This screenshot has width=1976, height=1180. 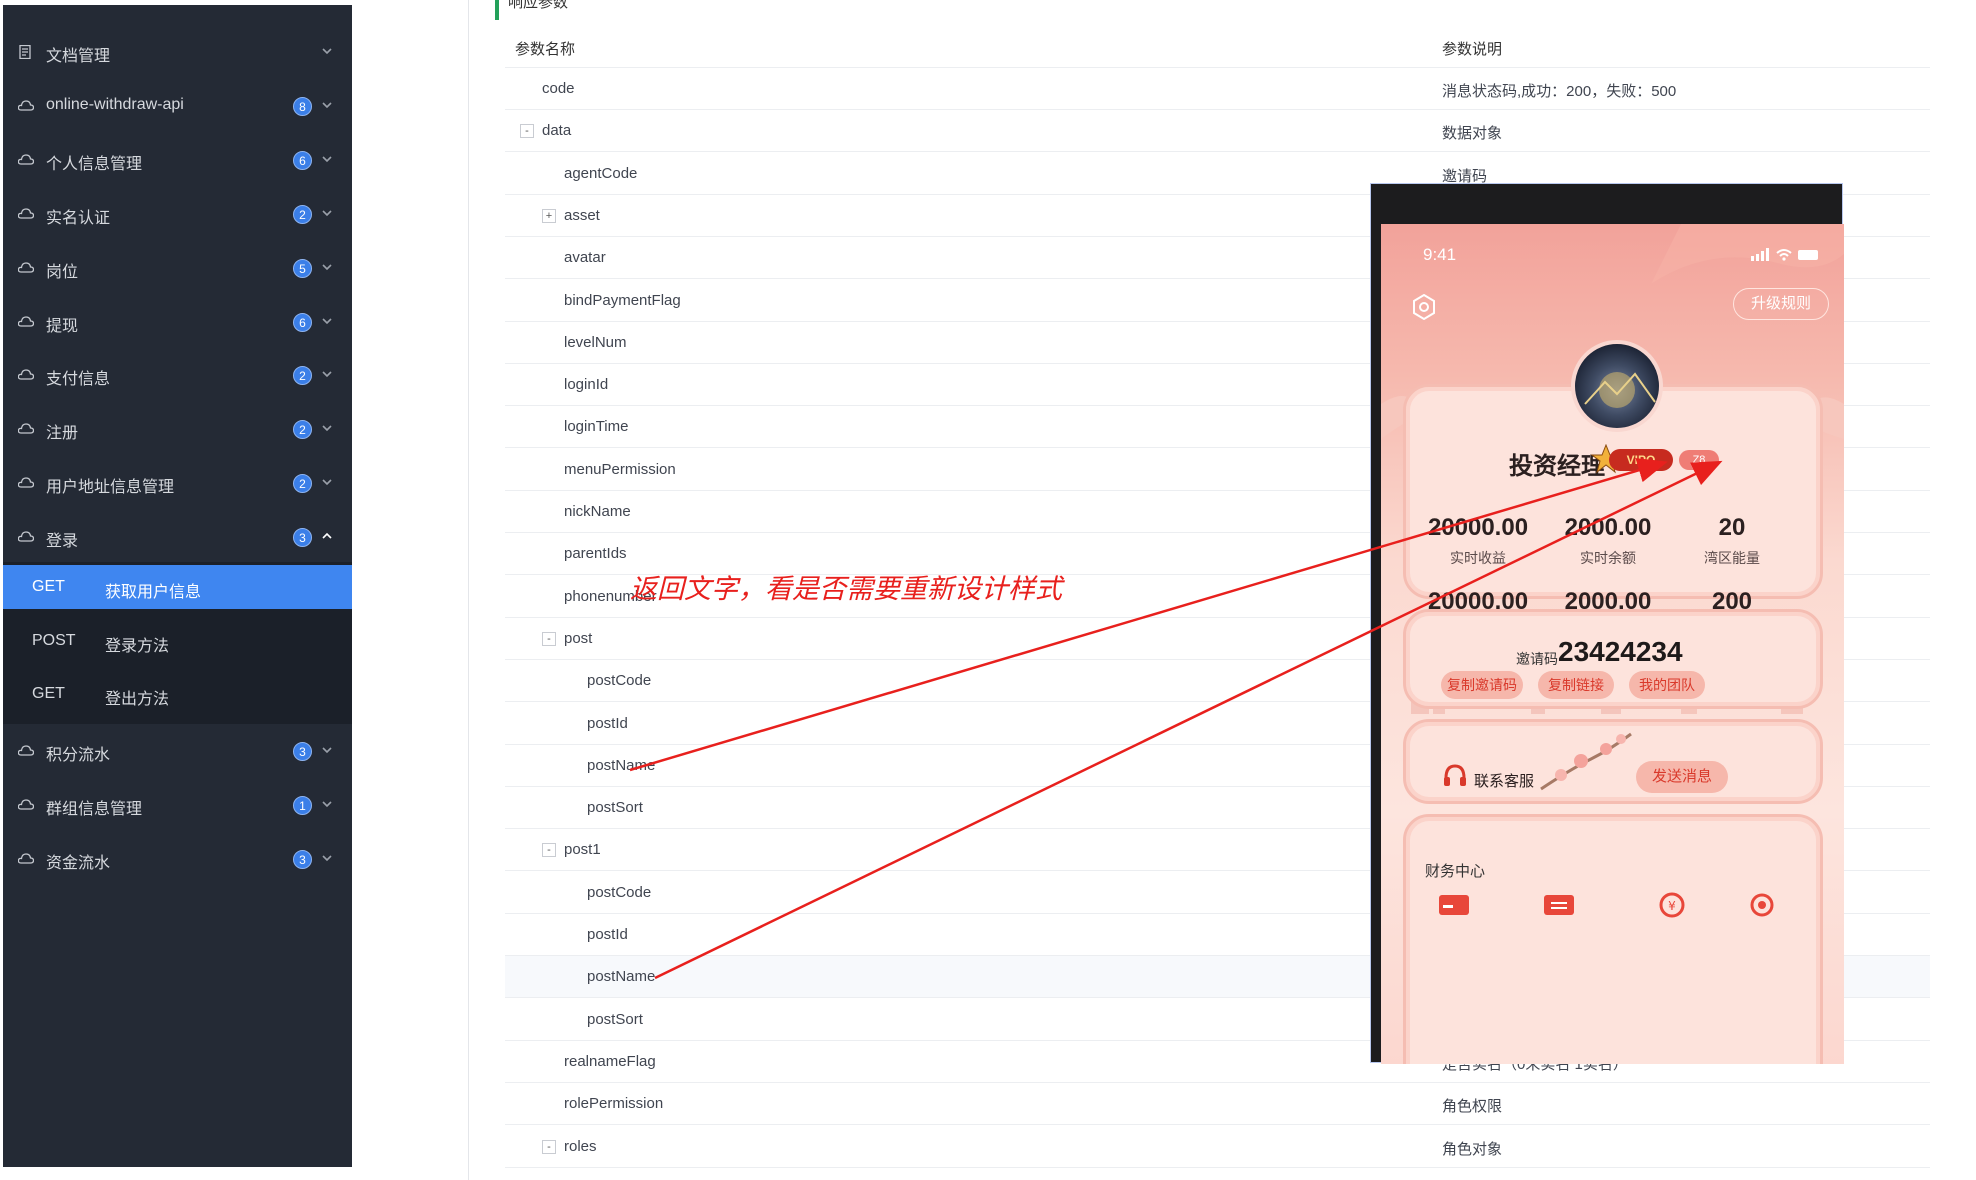 What do you see at coordinates (94, 809) in the screenshot?
I see `sidebar-item-label: 群组信息管理` at bounding box center [94, 809].